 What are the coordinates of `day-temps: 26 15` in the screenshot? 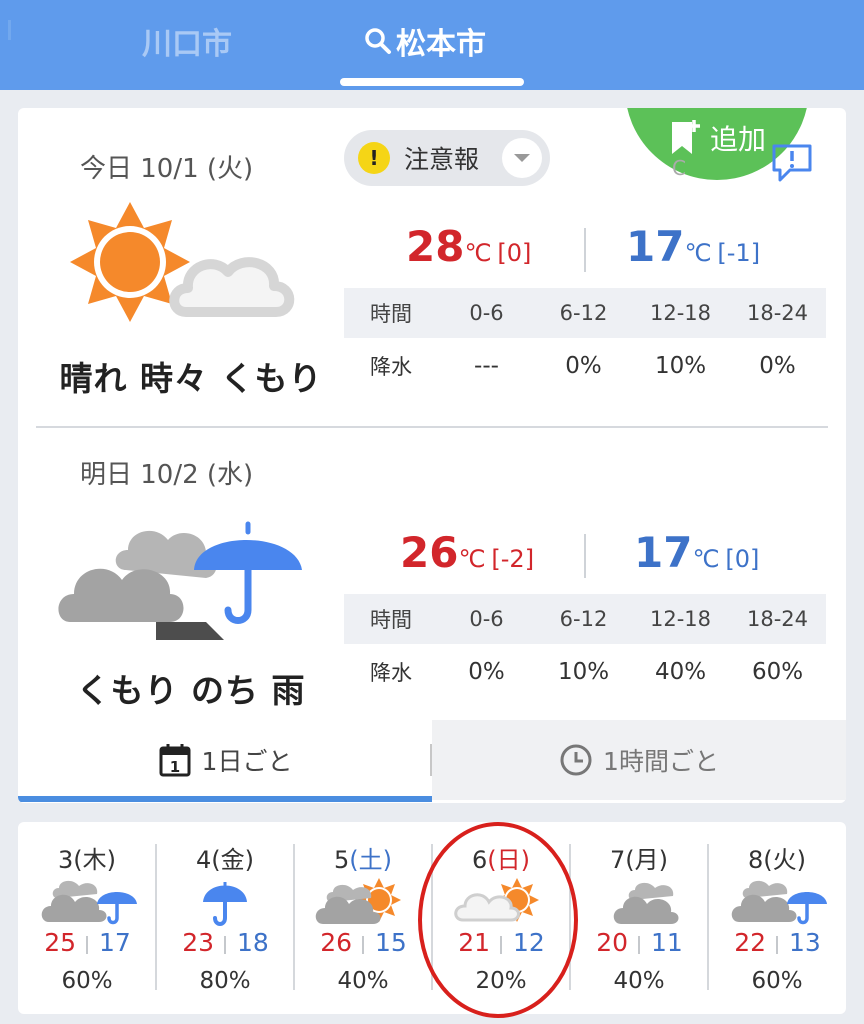 It's located at (363, 945).